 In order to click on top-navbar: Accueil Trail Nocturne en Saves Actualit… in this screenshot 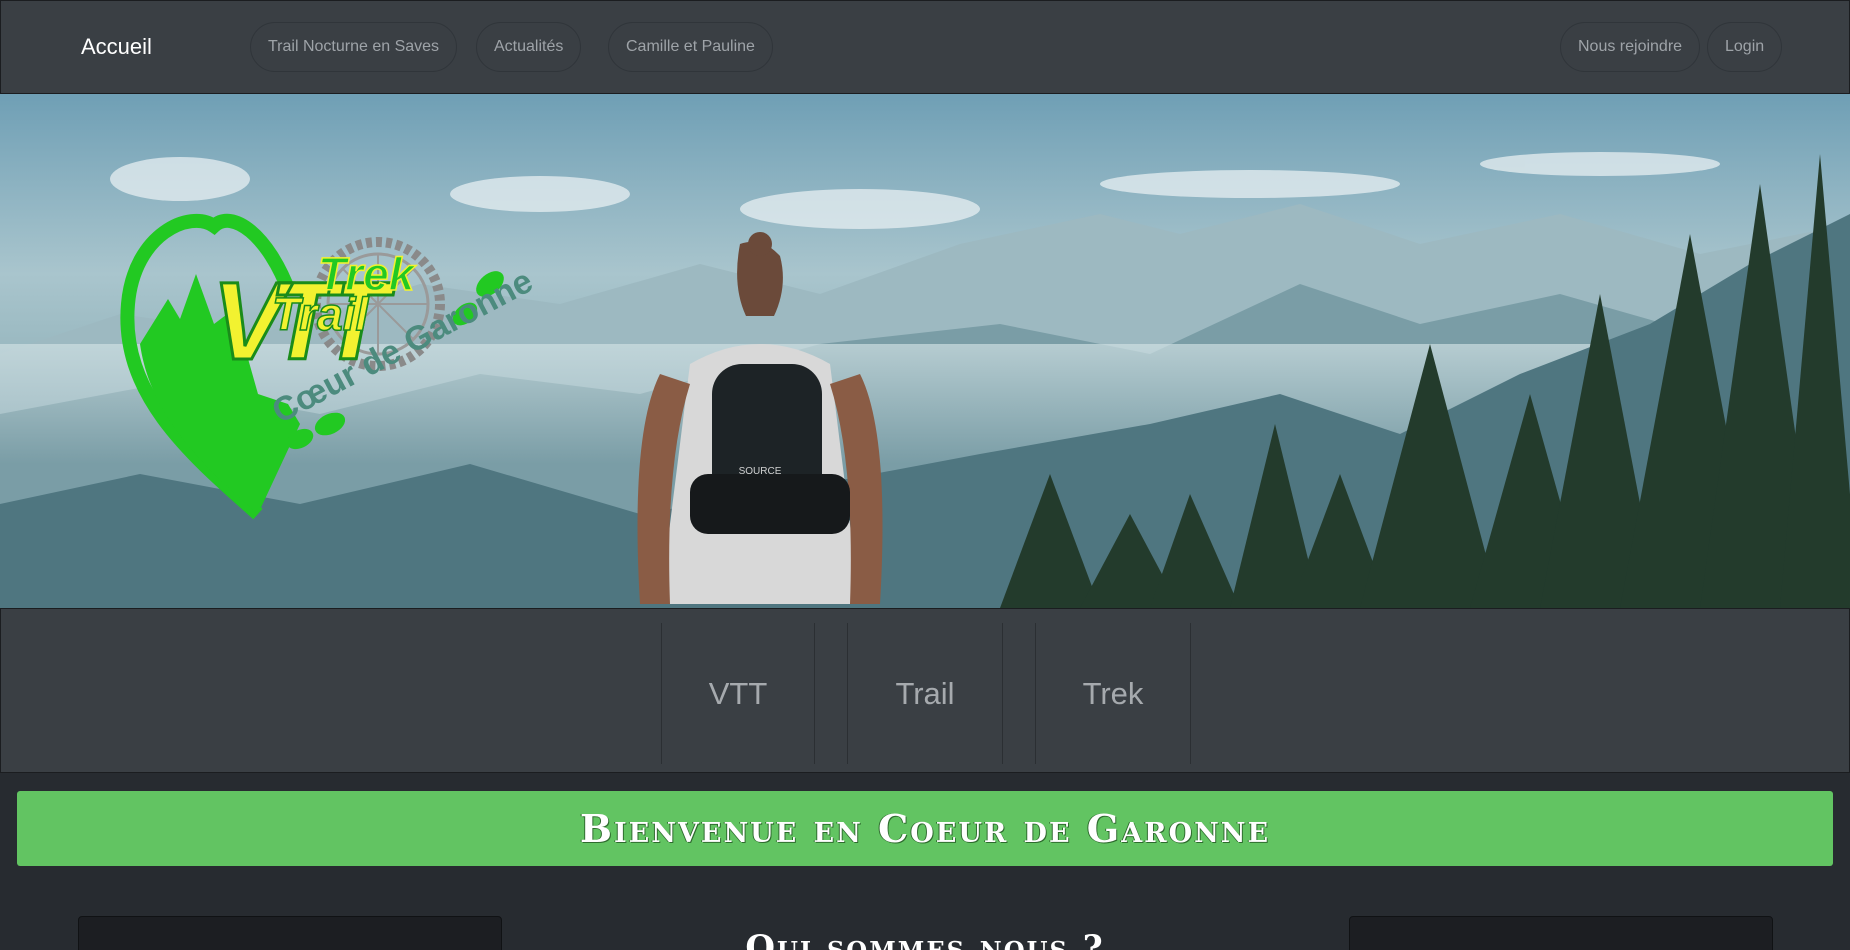, I will do `click(925, 47)`.